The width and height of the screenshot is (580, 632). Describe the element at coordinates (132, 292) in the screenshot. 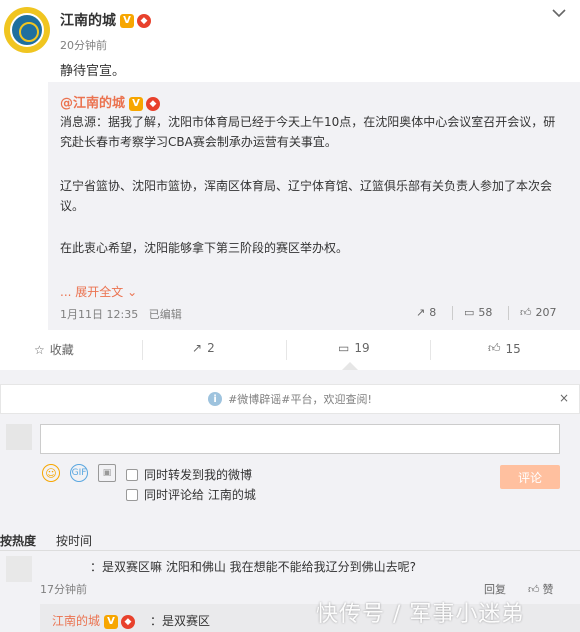

I see `chevron-down-icon: ⌄` at that location.